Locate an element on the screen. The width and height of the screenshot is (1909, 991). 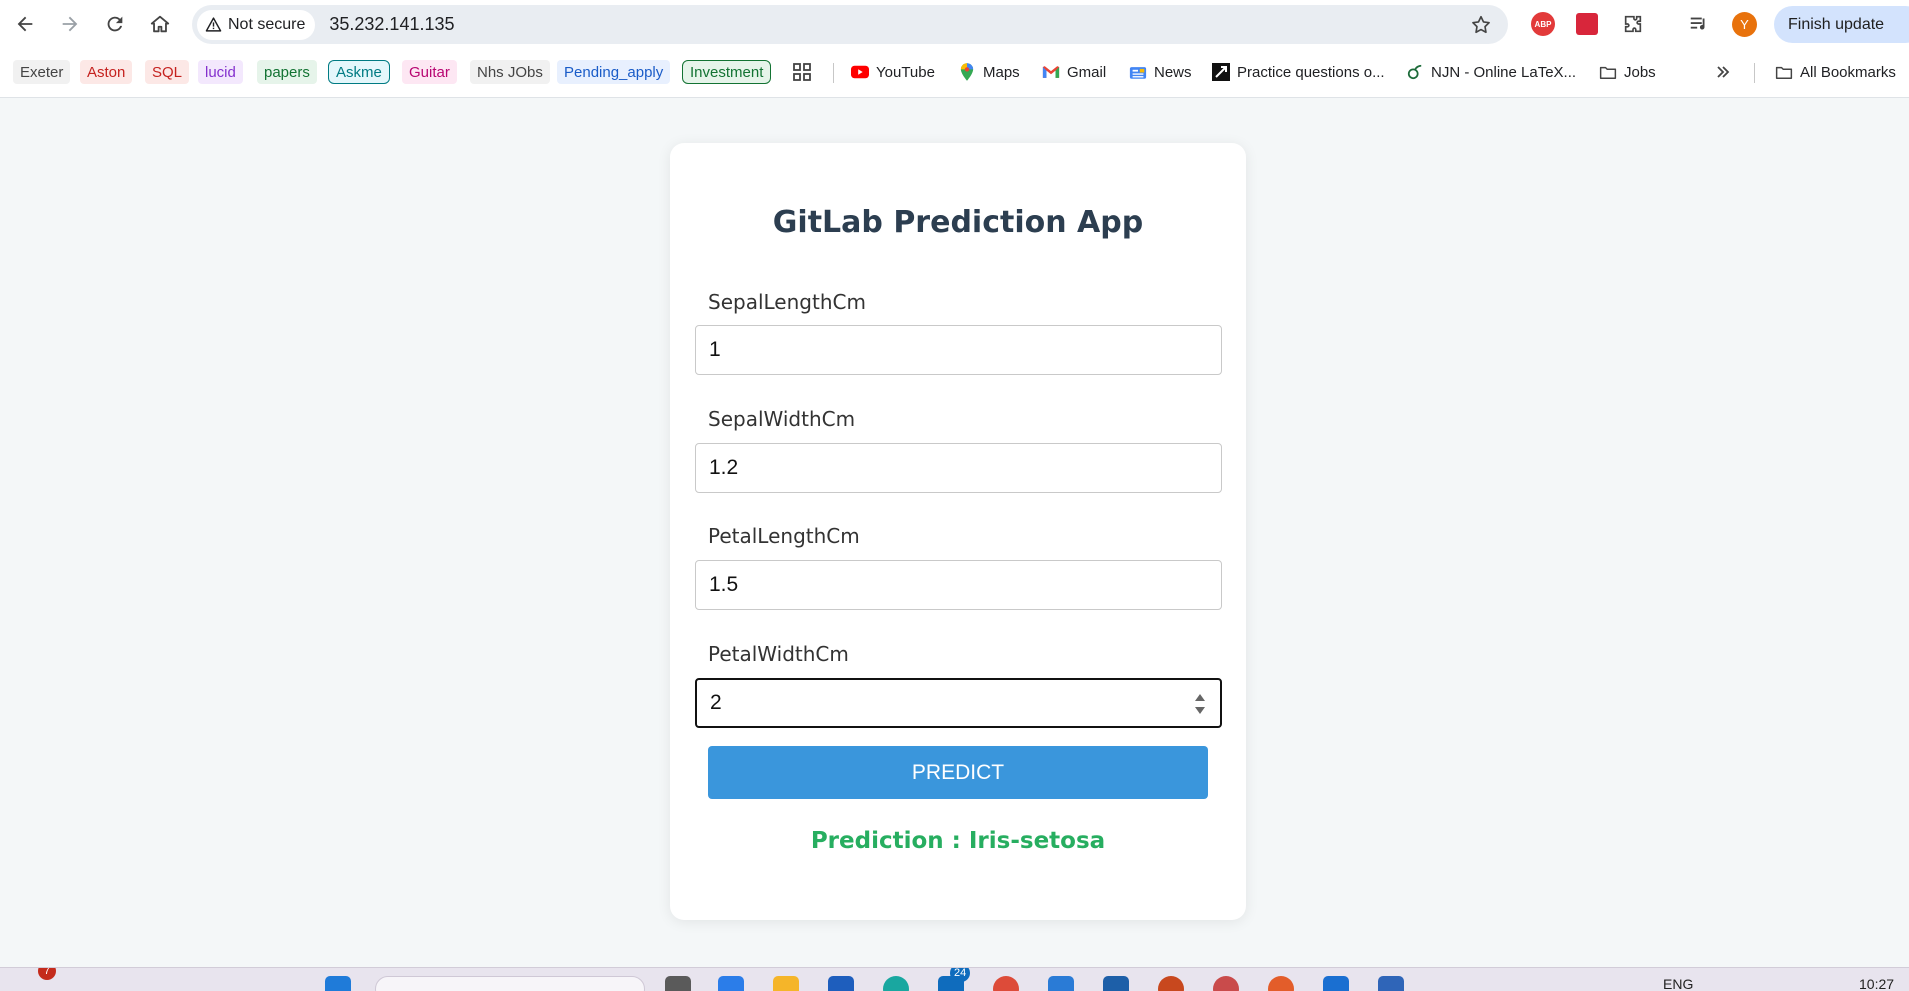
media-controls-button is located at coordinates (1699, 24).